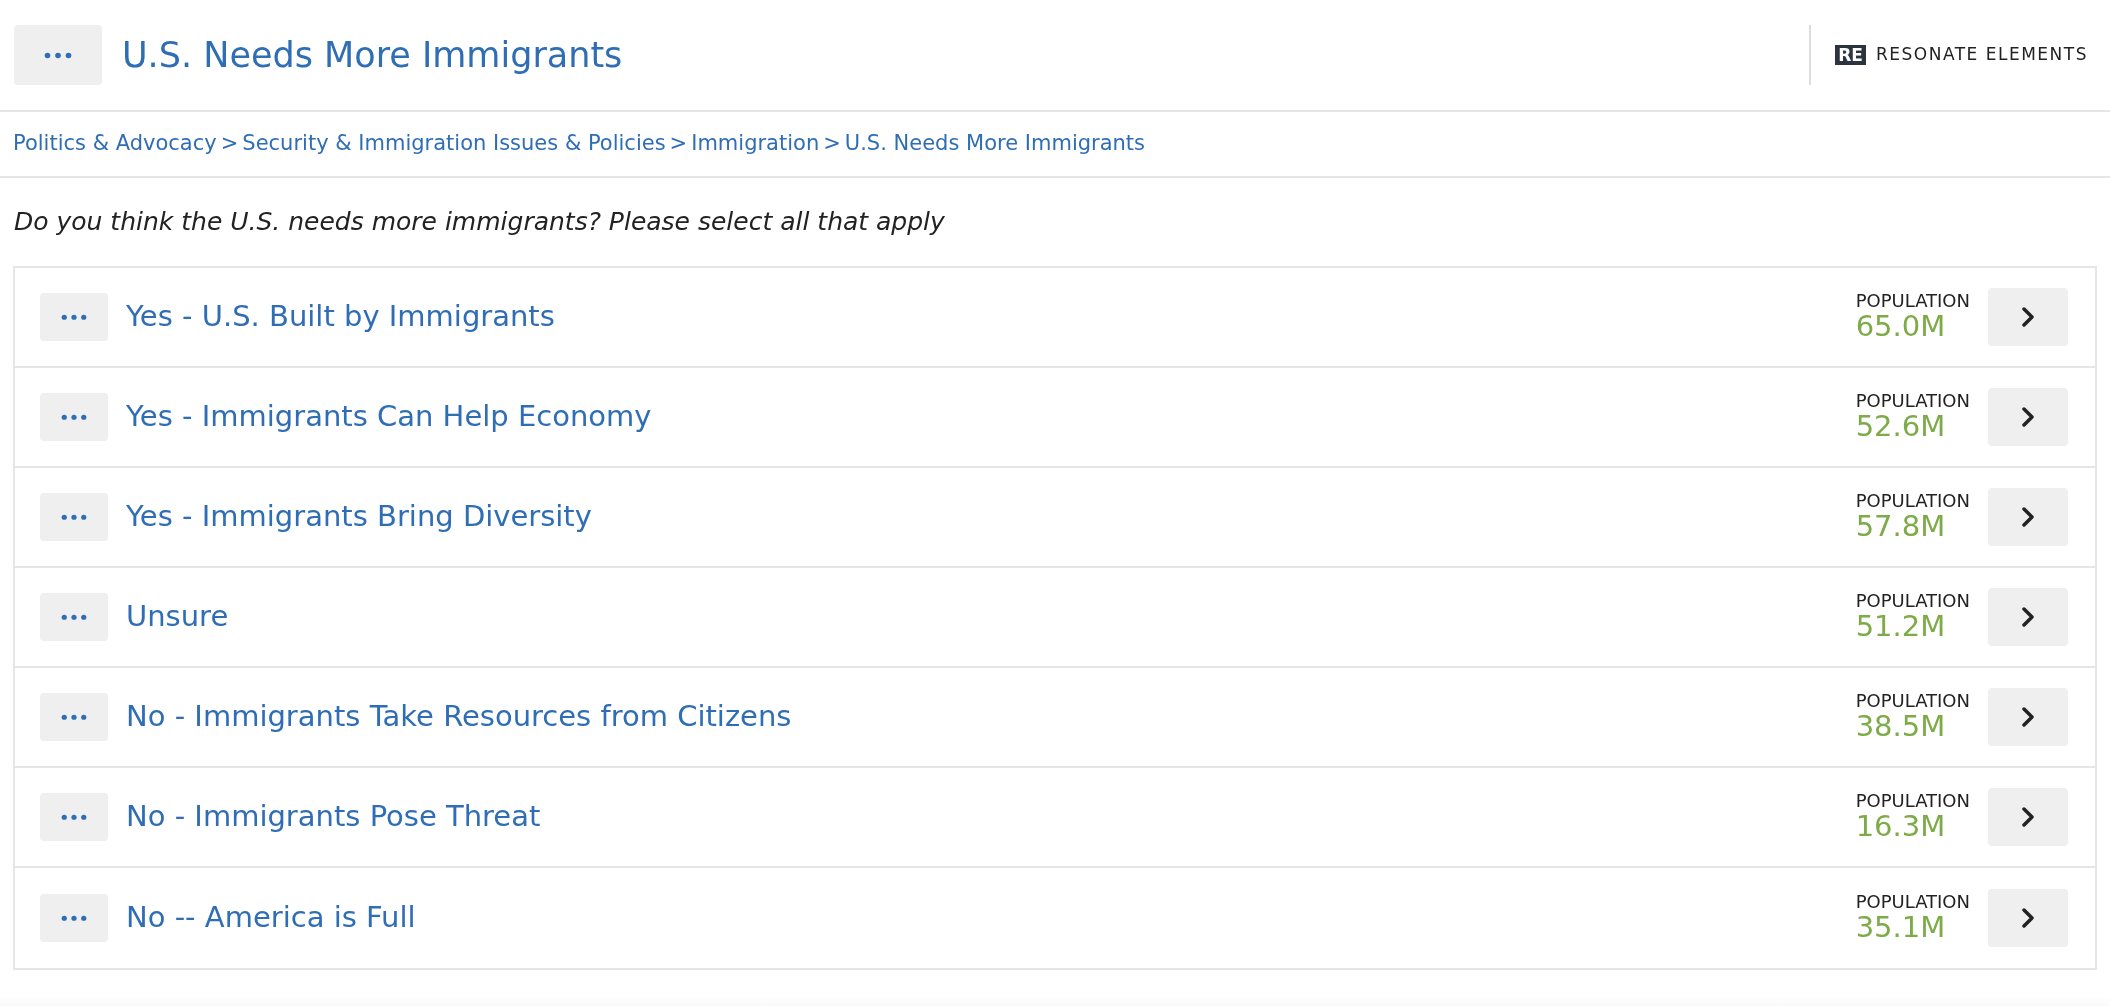 Image resolution: width=2110 pixels, height=1006 pixels. What do you see at coordinates (991, 417) in the screenshot?
I see `answer-link: Yes - Immigrants Can Help Economy` at bounding box center [991, 417].